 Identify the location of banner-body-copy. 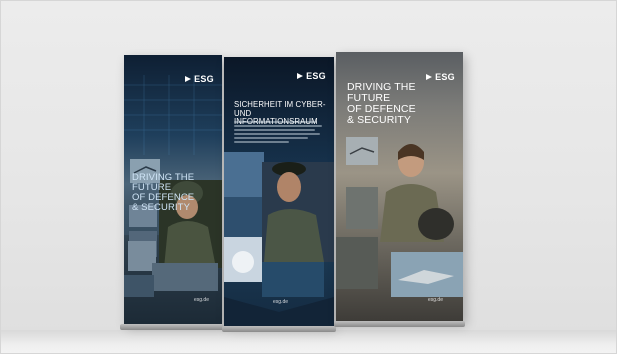
(280, 133).